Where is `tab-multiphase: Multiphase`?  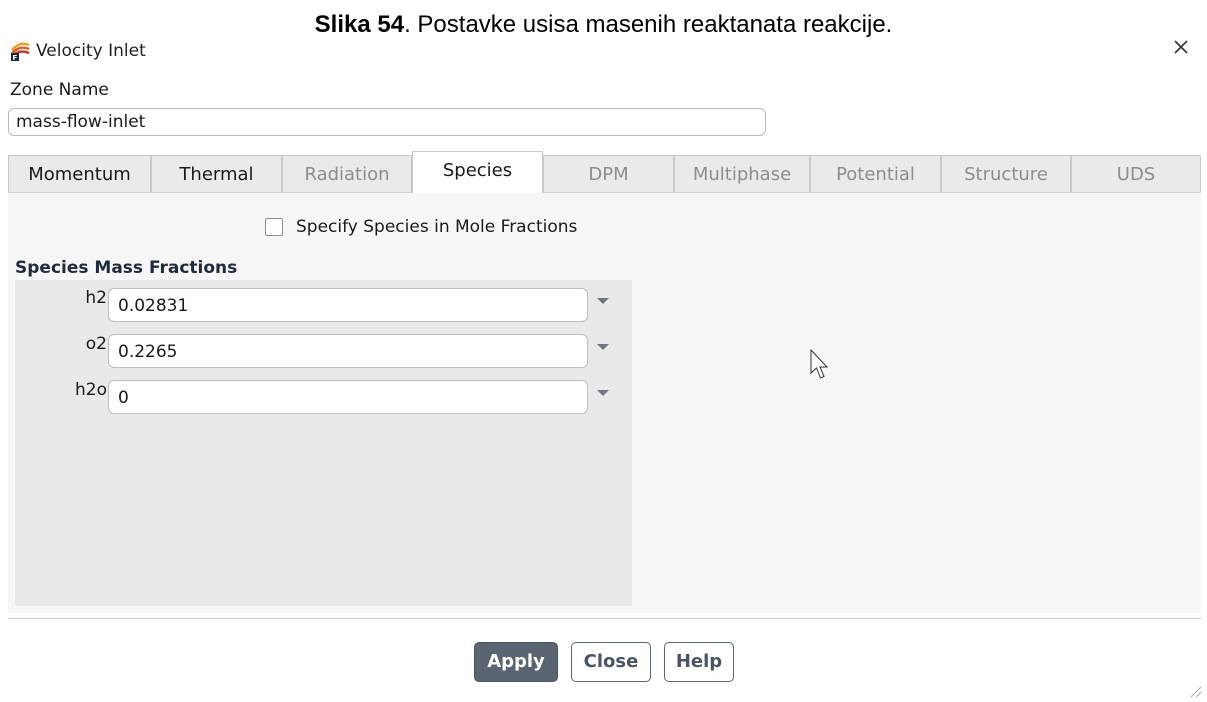
tab-multiphase: Multiphase is located at coordinates (742, 173).